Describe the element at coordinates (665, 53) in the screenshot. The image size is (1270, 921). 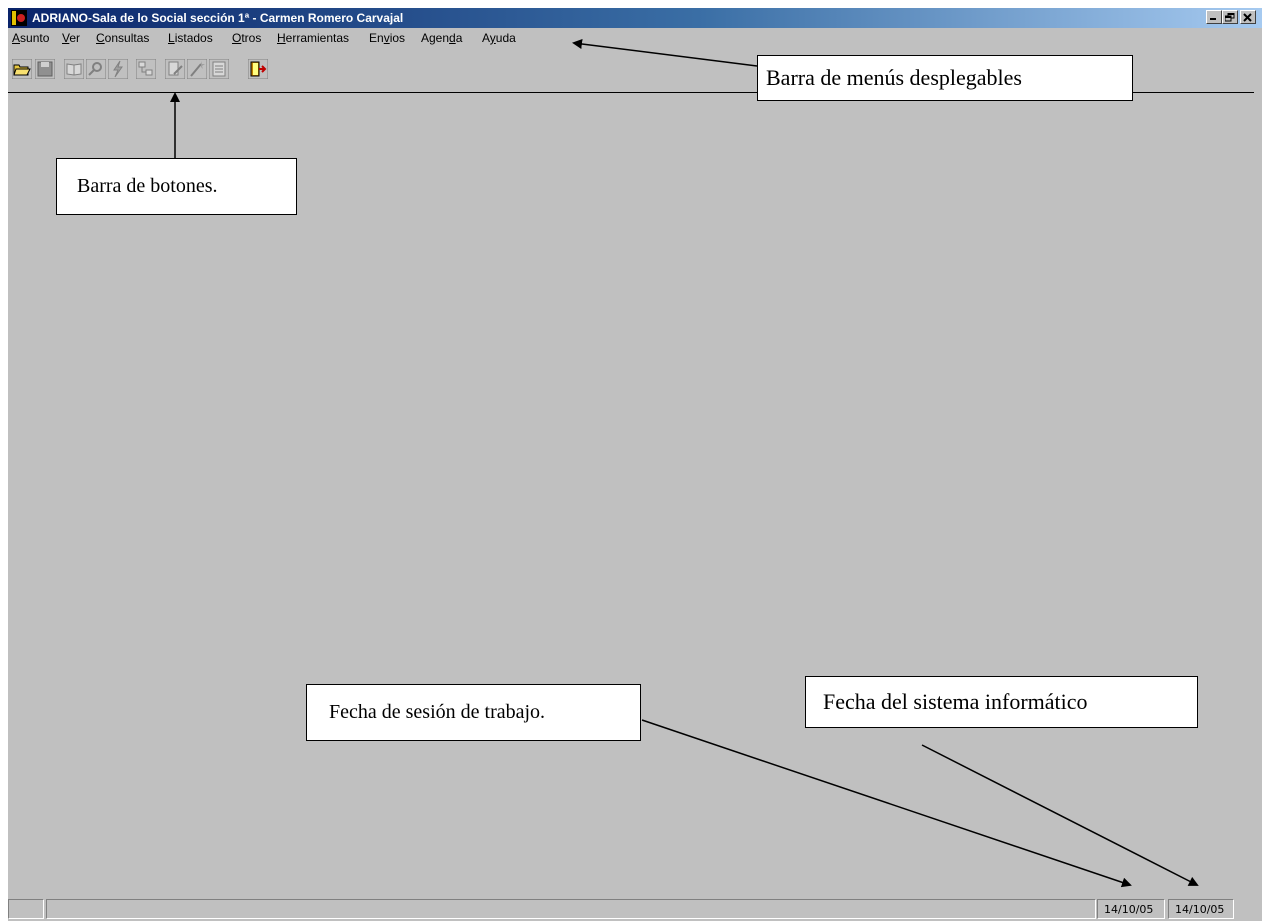
I see `arrow-menu-bar` at that location.